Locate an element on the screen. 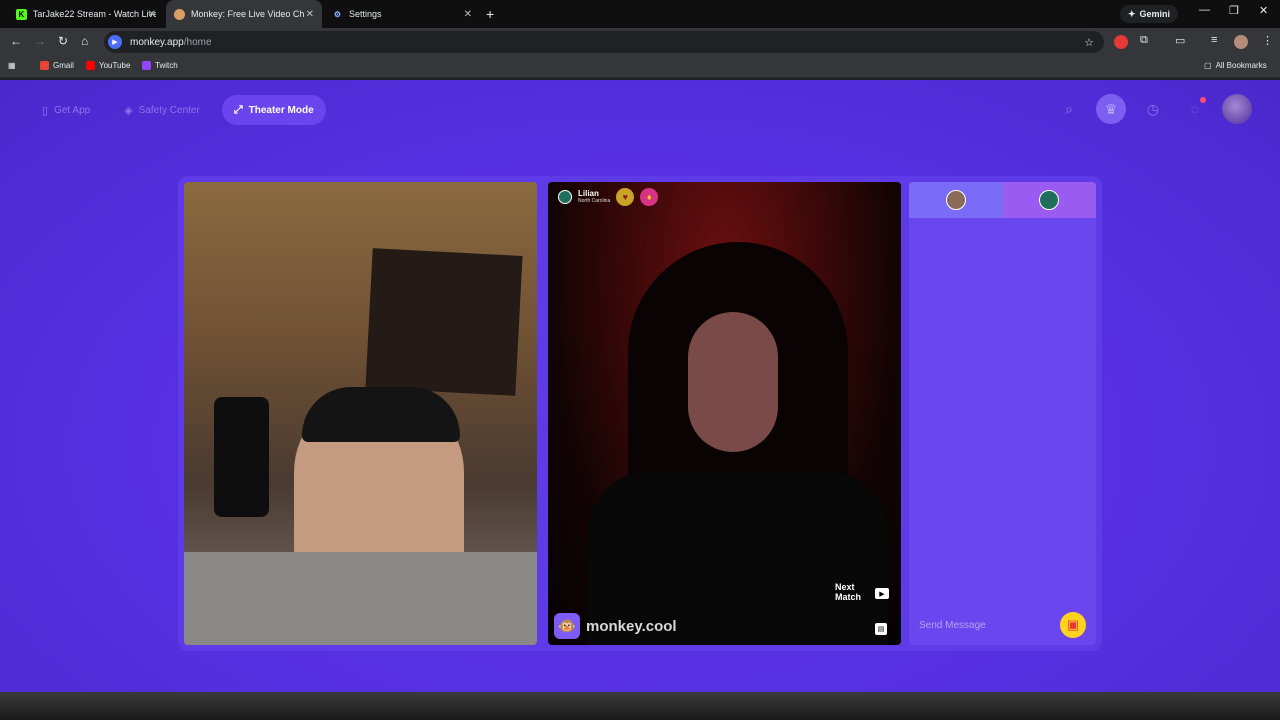  window-close-icon: ✕ is located at coordinates (1263, 10).